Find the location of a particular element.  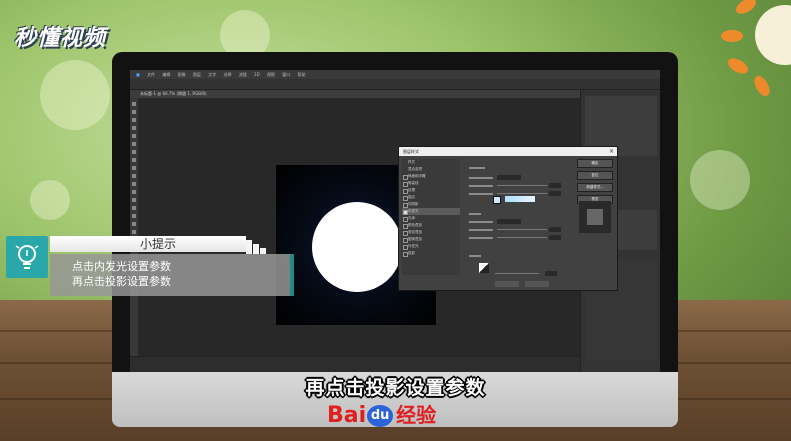

tip-header: 小提示 is located at coordinates (148, 244).